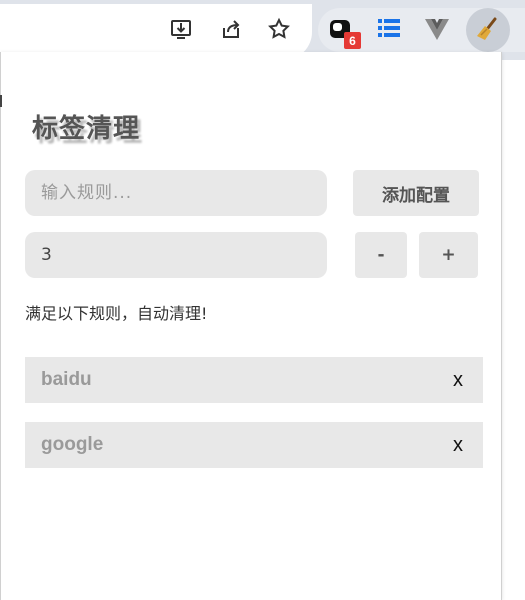 The width and height of the screenshot is (525, 600). What do you see at coordinates (488, 29) in the screenshot?
I see `broom-extension-icon` at bounding box center [488, 29].